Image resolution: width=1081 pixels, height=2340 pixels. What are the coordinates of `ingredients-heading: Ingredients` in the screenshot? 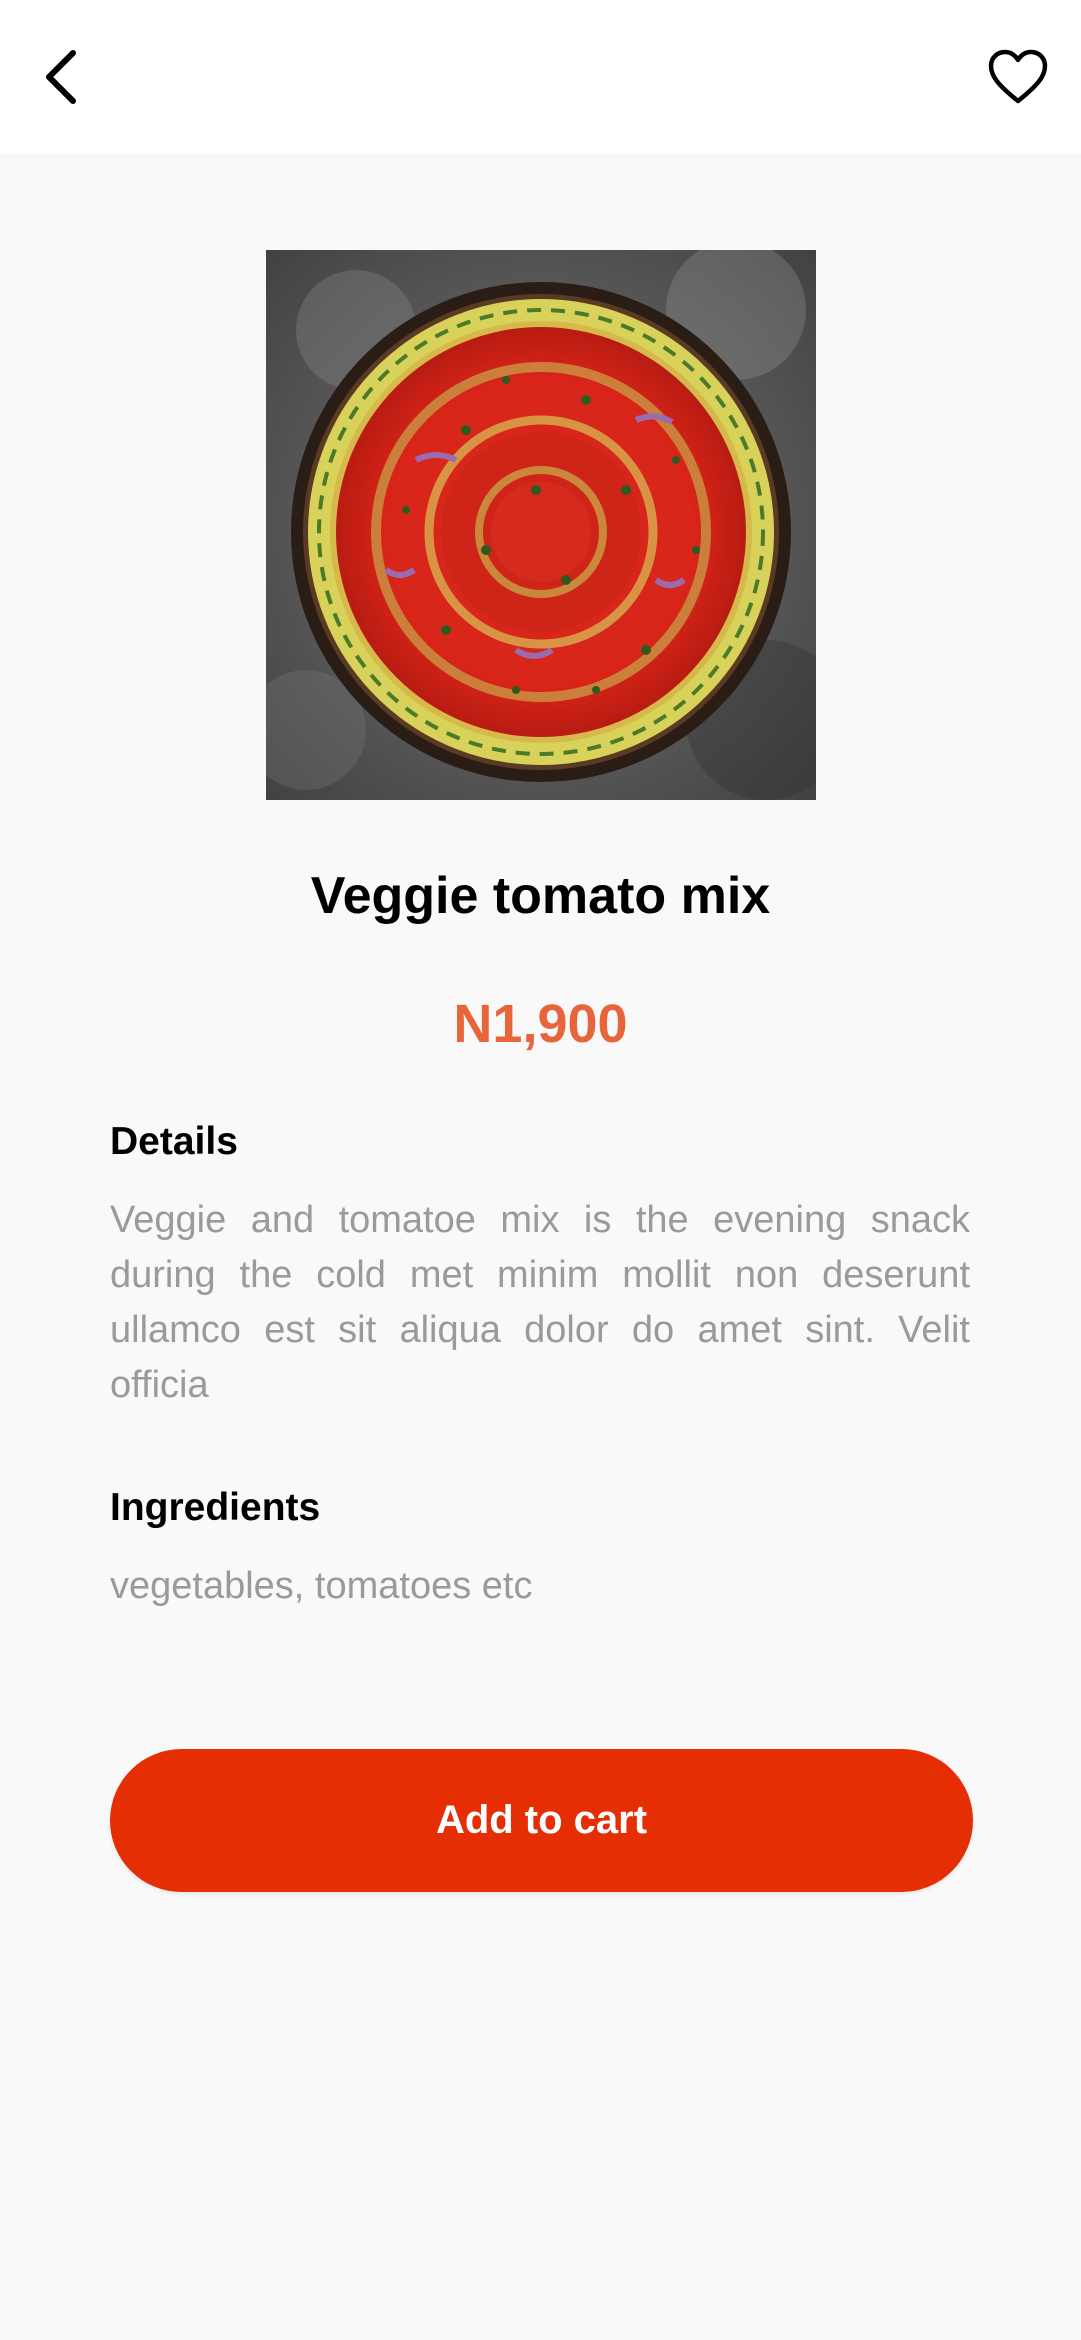 It's located at (215, 1507).